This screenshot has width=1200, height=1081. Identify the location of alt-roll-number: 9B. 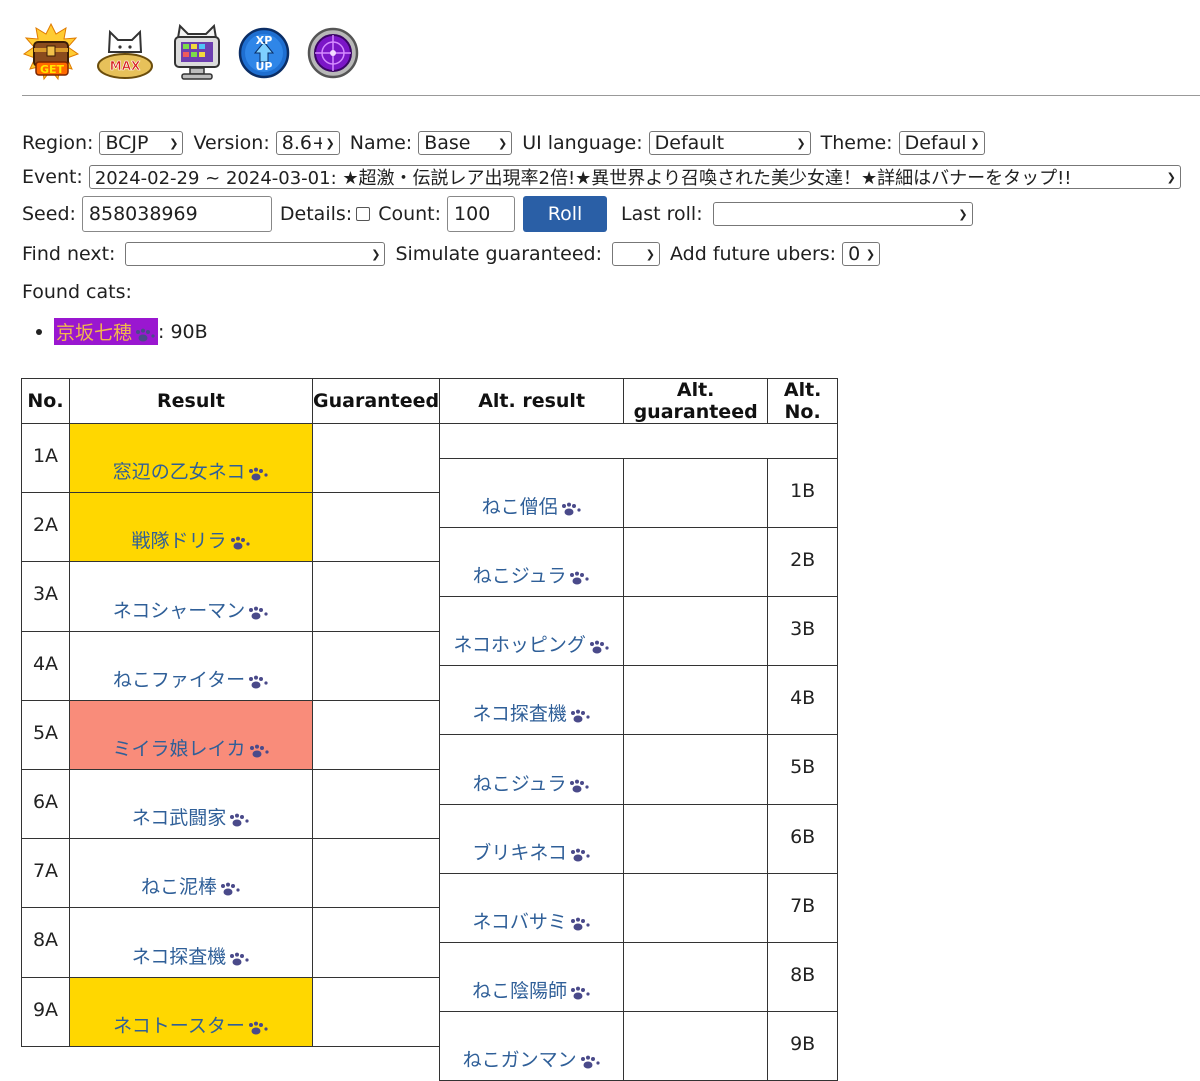
(803, 1046).